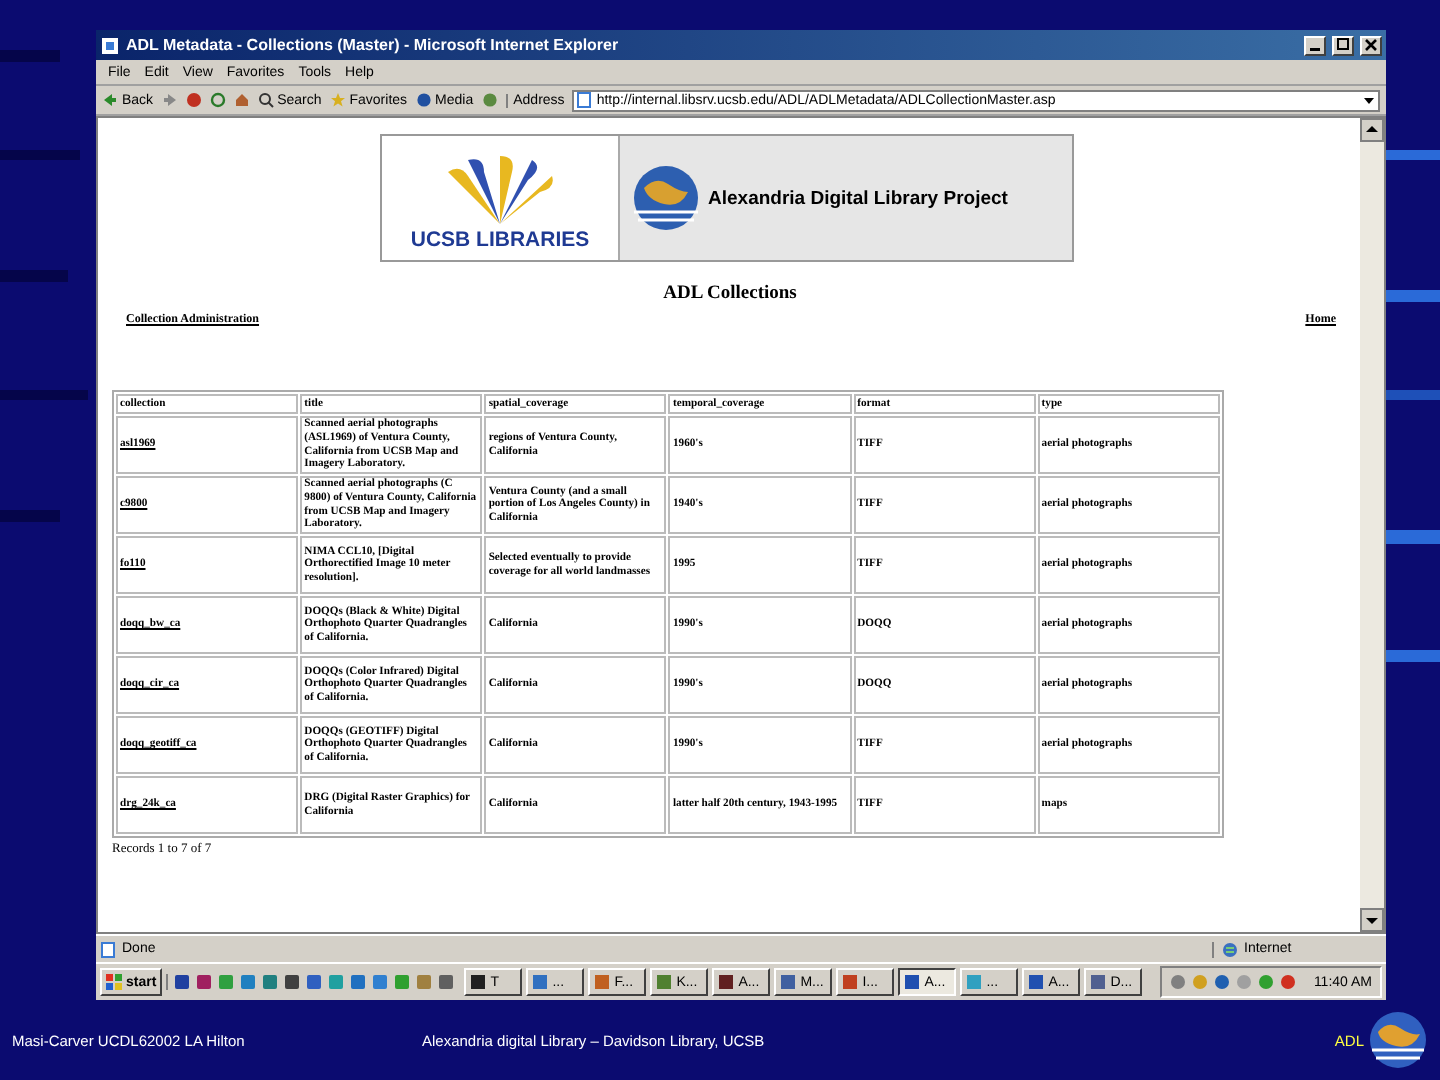 This screenshot has width=1440, height=1080. I want to click on logo-text: UCSB LIBRARIES, so click(500, 240).